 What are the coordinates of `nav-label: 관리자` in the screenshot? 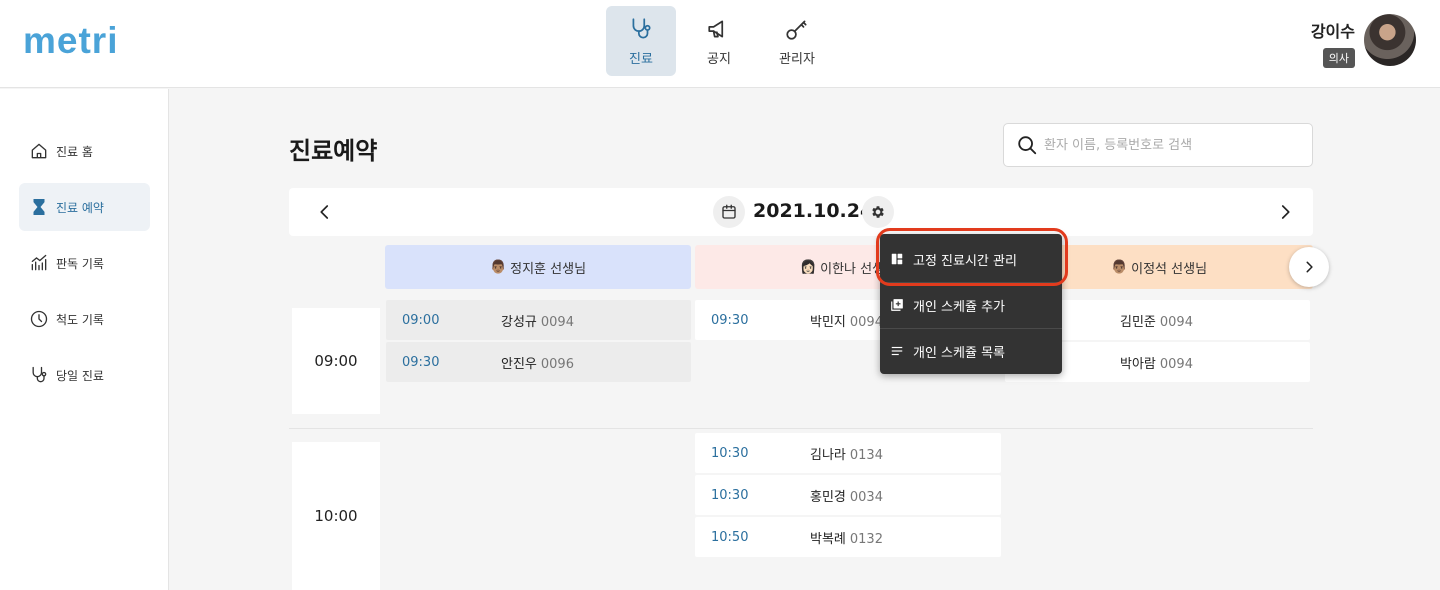 It's located at (797, 59).